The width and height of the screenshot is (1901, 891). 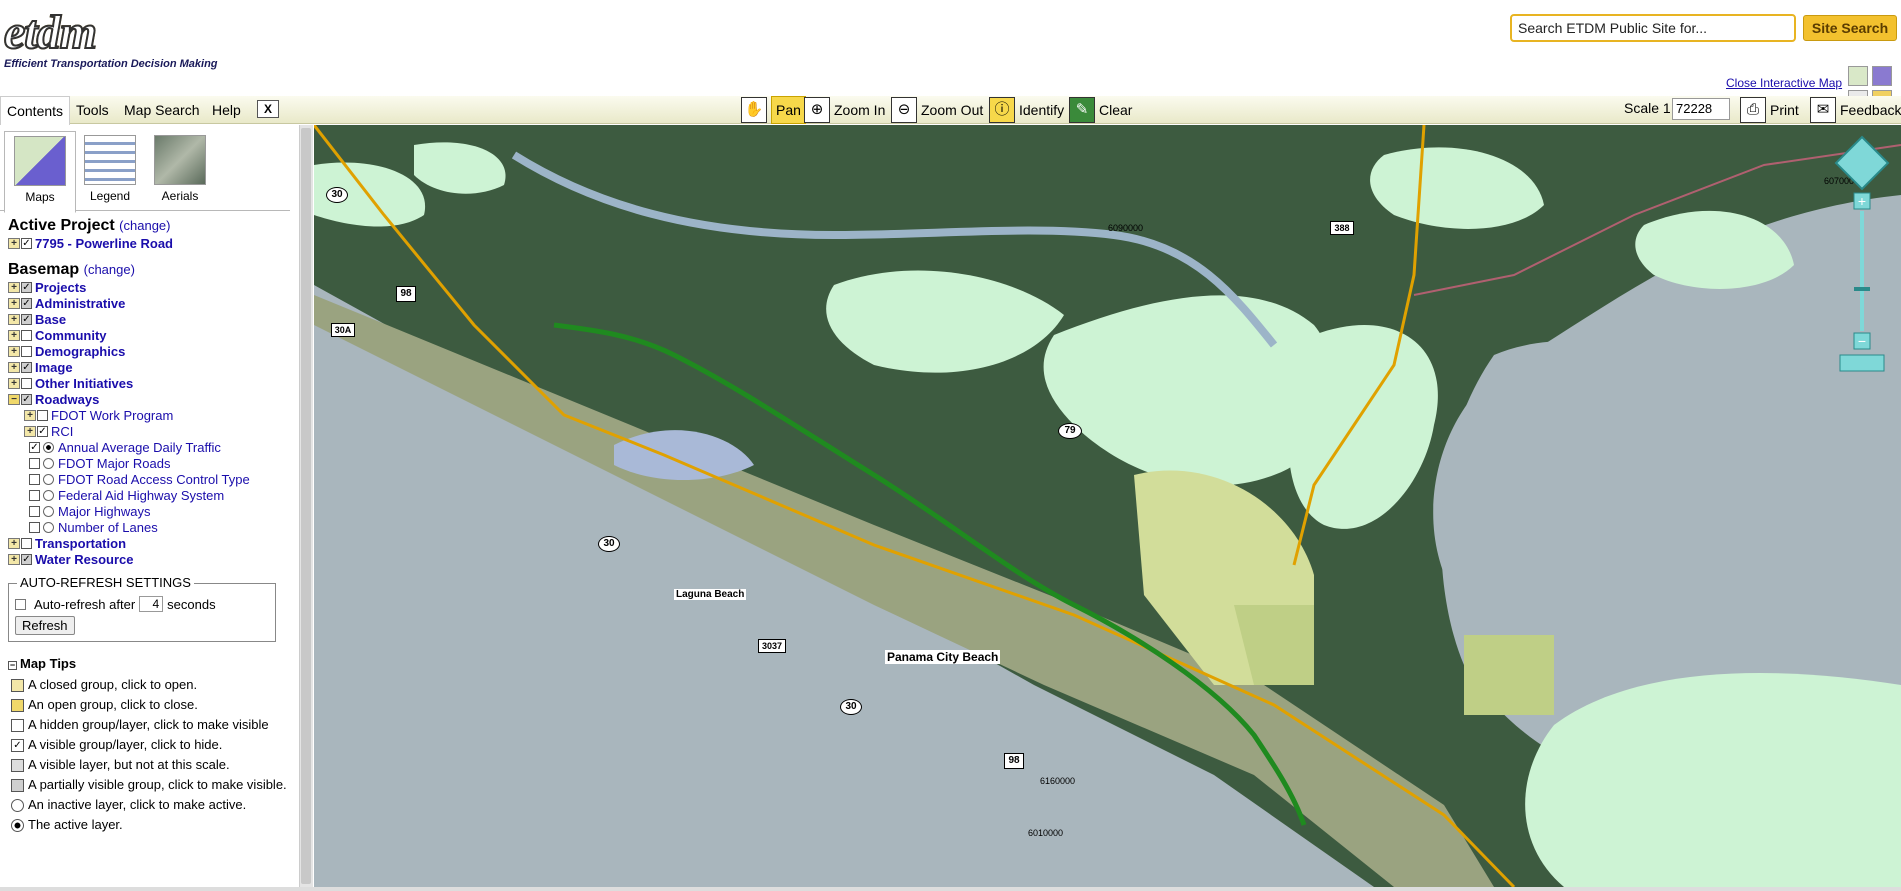 I want to click on close-interactive-map-link: Close Interactive Map, so click(x=1784, y=83).